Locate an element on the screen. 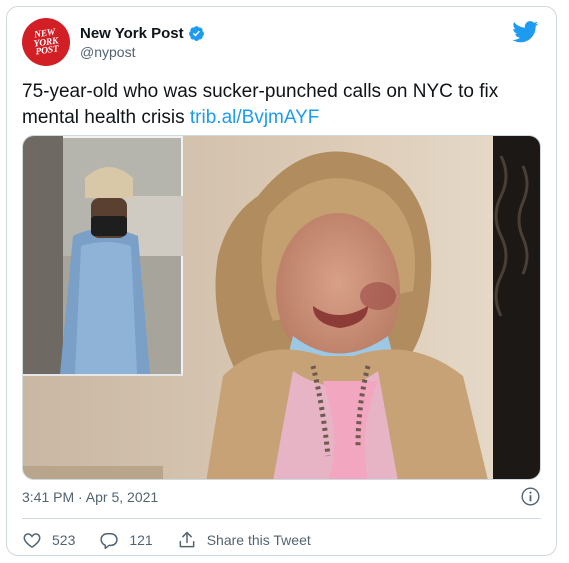 This screenshot has width=569, height=563. share-icon is located at coordinates (187, 539).